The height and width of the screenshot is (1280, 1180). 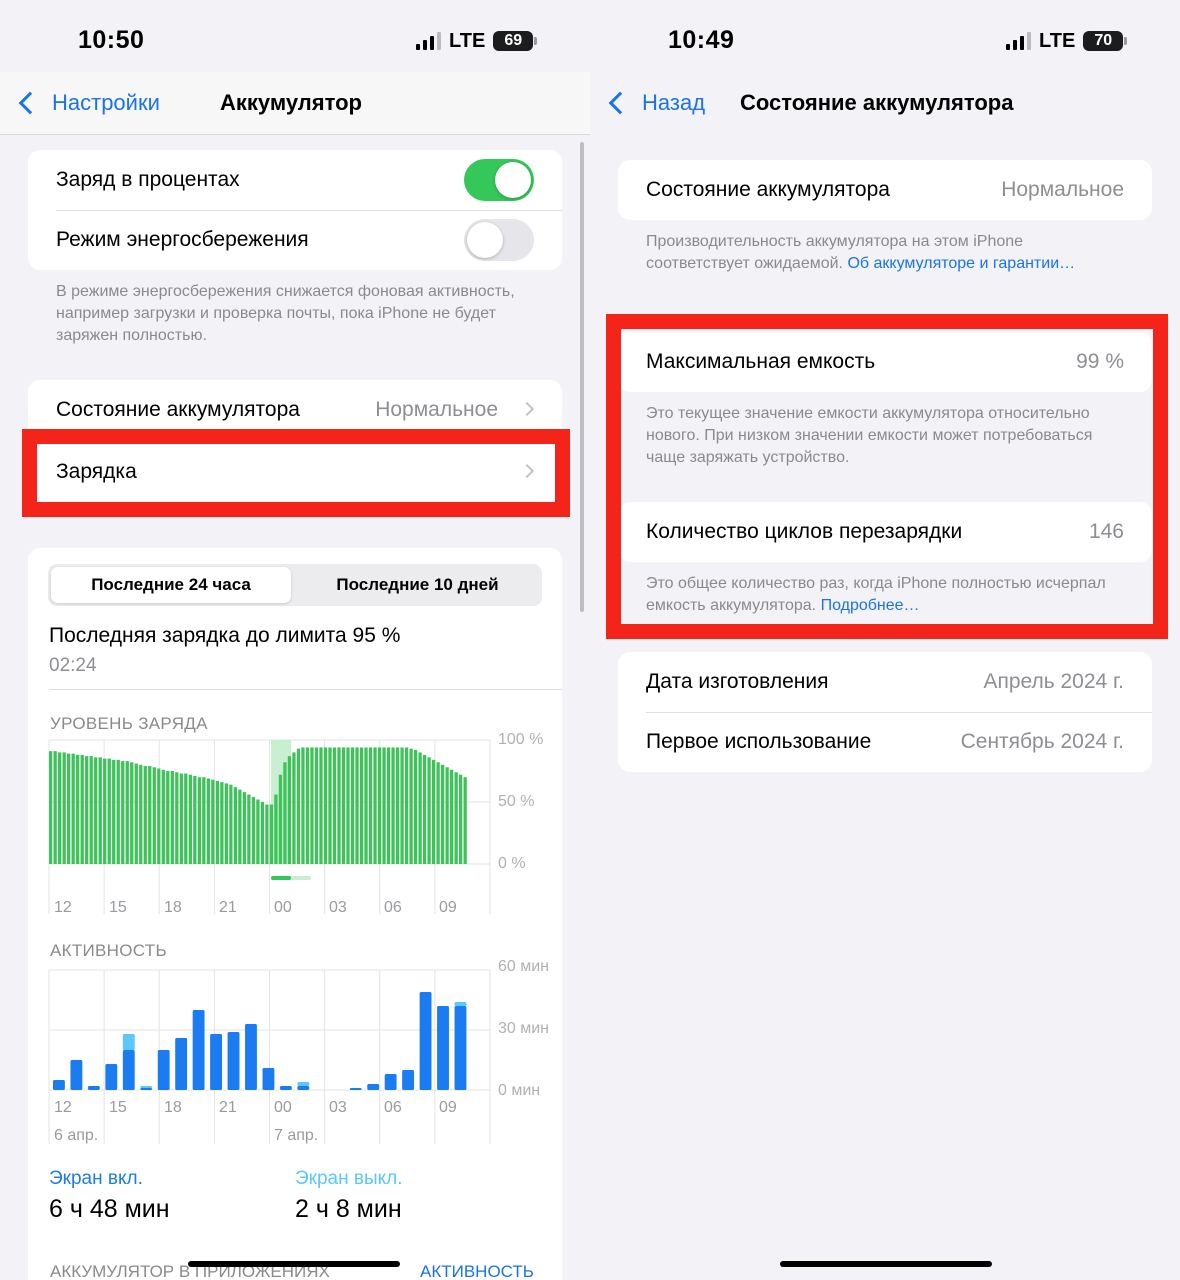 I want to click on activity-axis-label-0: 0 мин, so click(x=519, y=1090).